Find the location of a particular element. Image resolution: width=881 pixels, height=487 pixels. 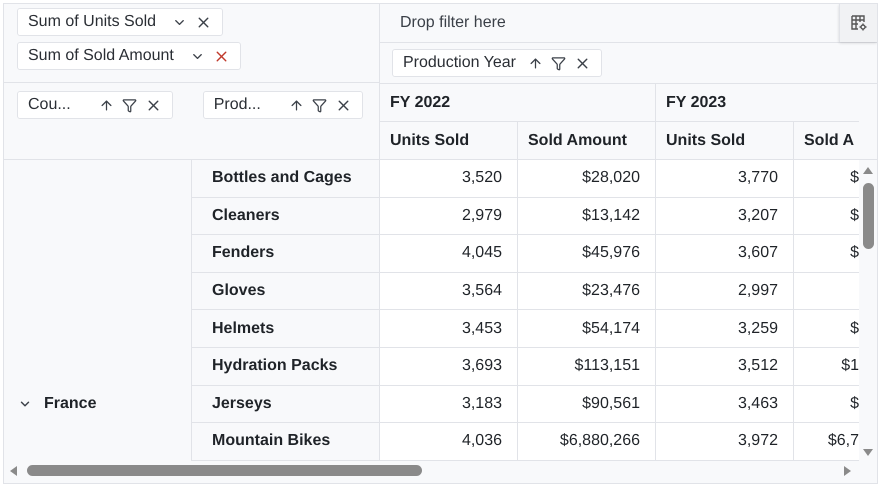

table-cell: $90,561 is located at coordinates (587, 404).